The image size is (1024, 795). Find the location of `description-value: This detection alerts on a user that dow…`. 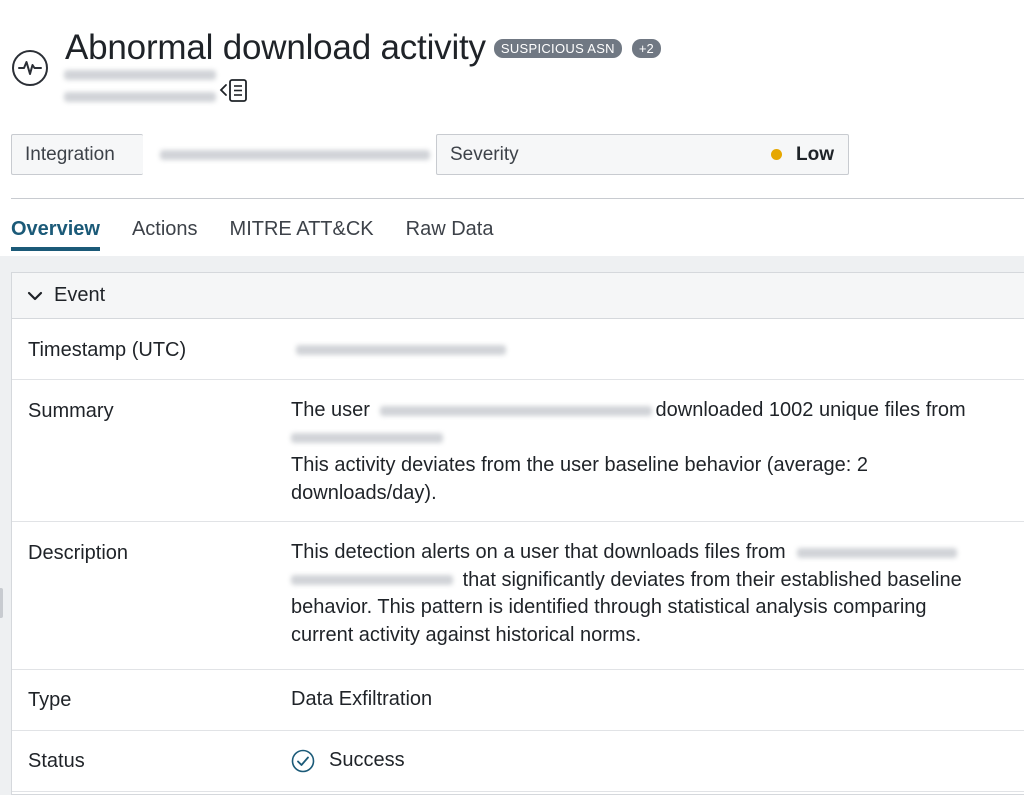

description-value: This detection alerts on a user that dow… is located at coordinates (642, 594).